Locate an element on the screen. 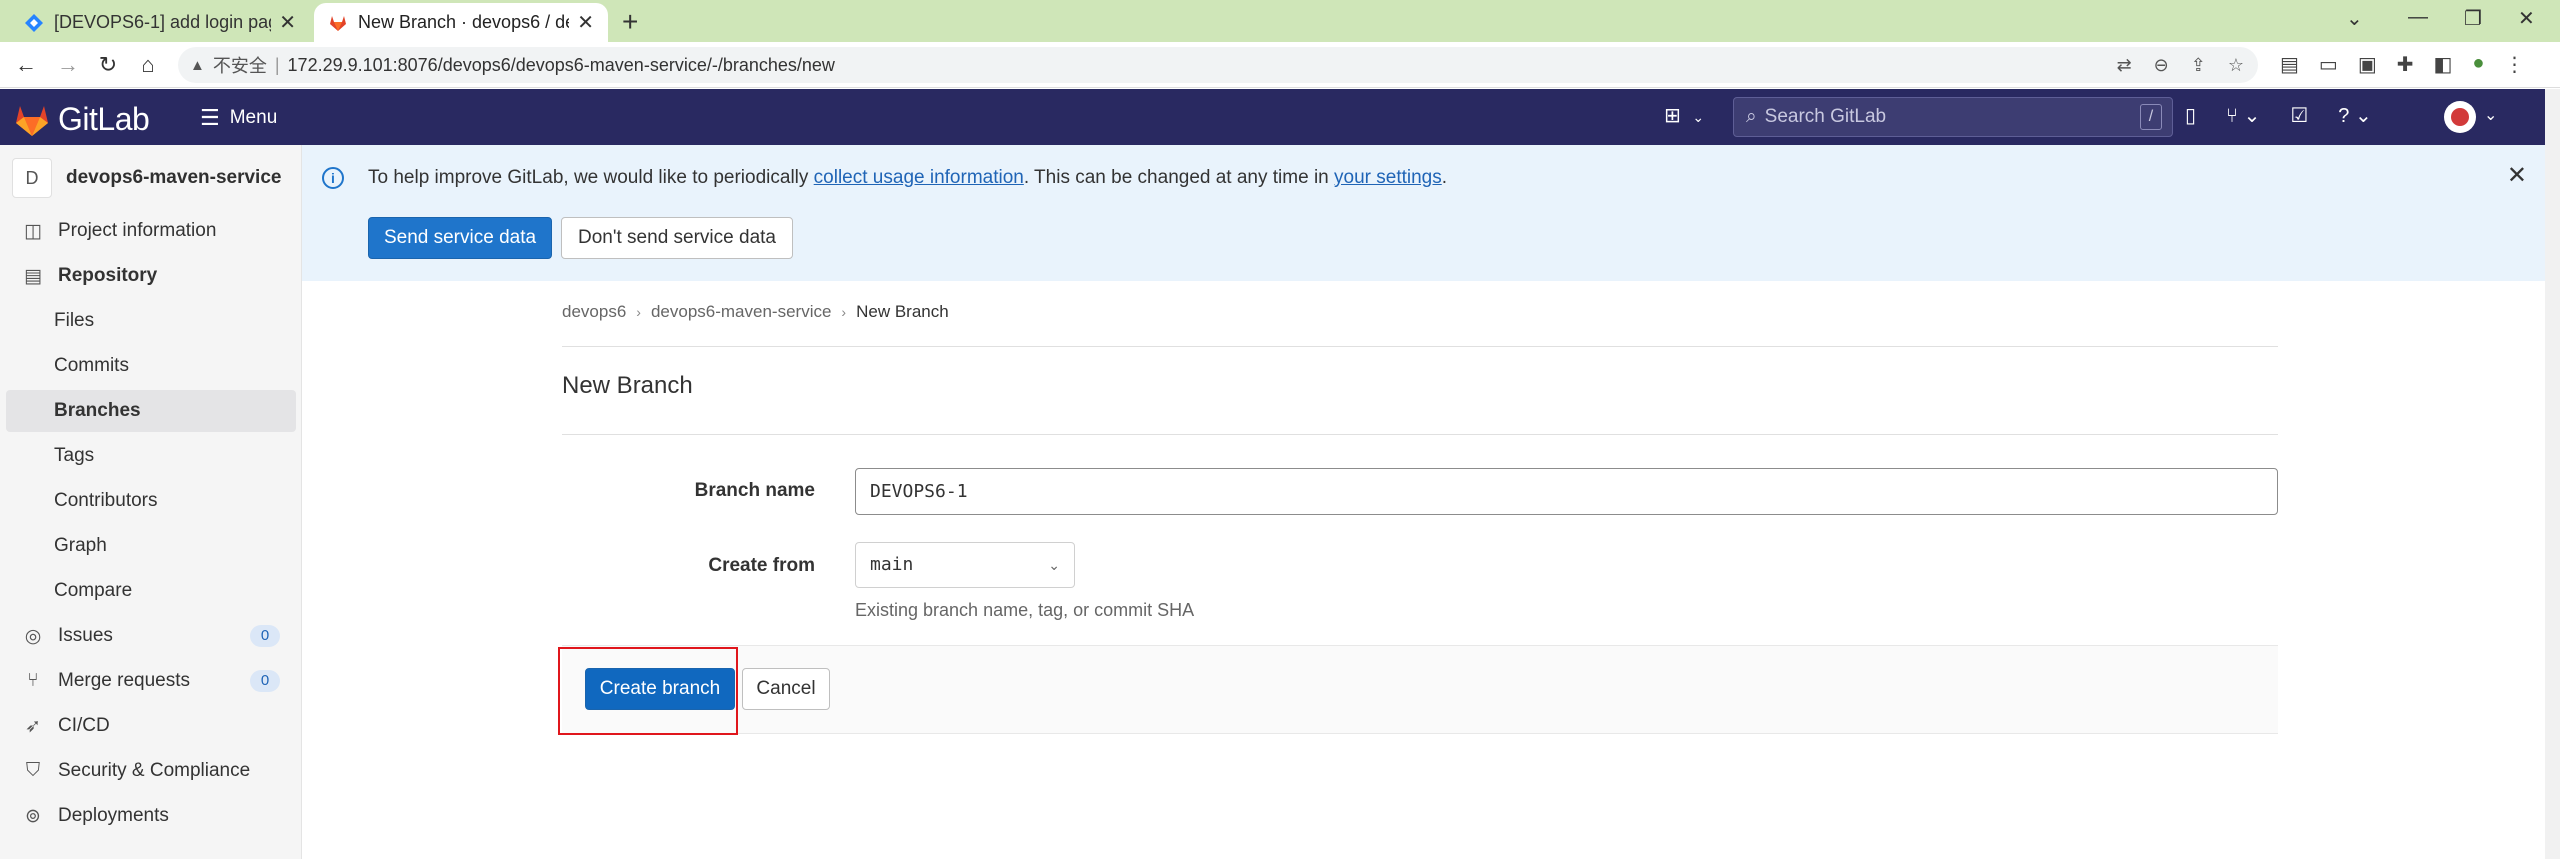 This screenshot has width=2560, height=859. gitlab-brand: GitLab is located at coordinates (104, 119).